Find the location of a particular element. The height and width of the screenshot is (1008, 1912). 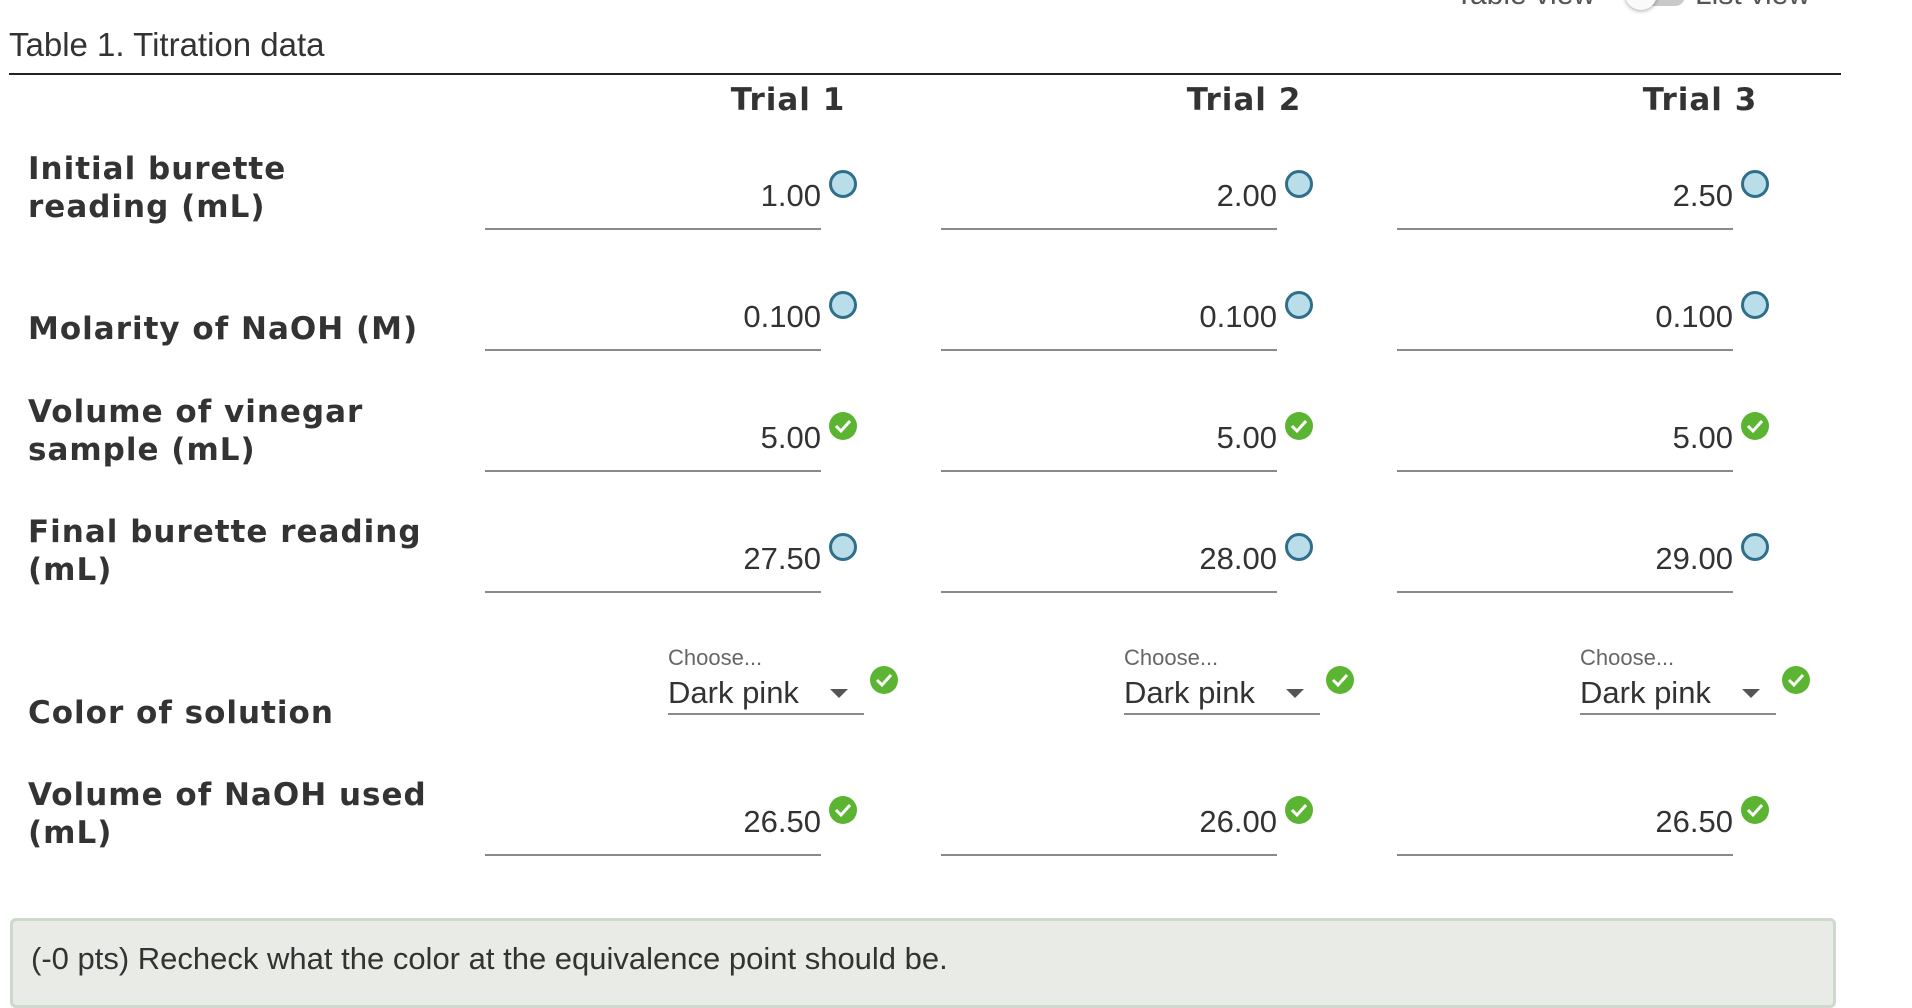

input-initial-burette-trial-1: 1.00 is located at coordinates (653, 197).